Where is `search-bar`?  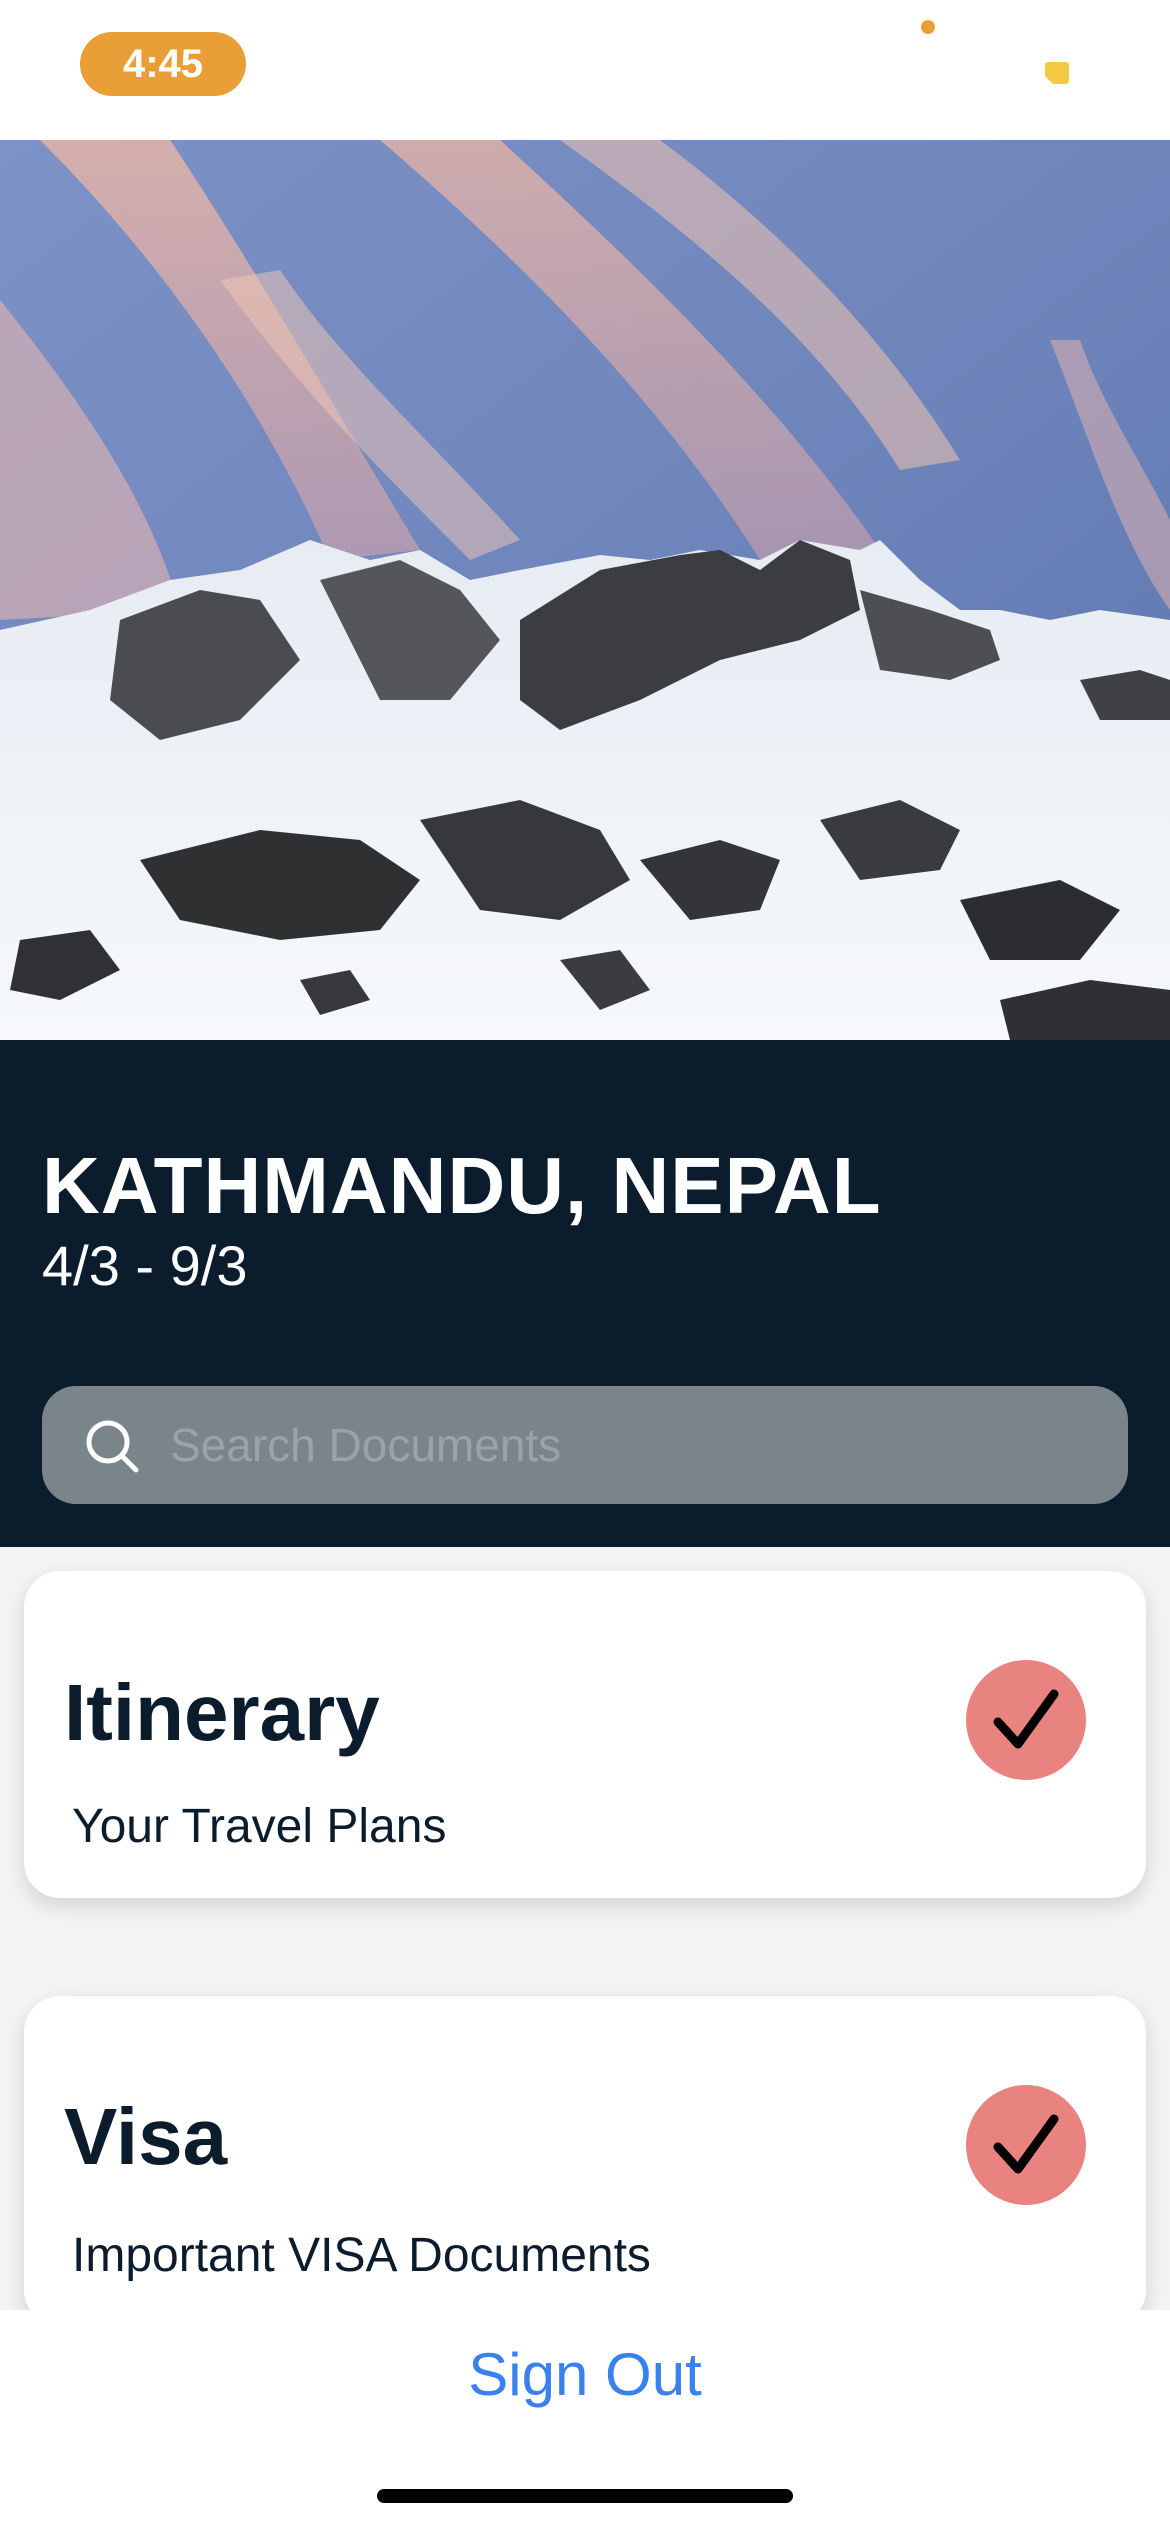 search-bar is located at coordinates (585, 1445).